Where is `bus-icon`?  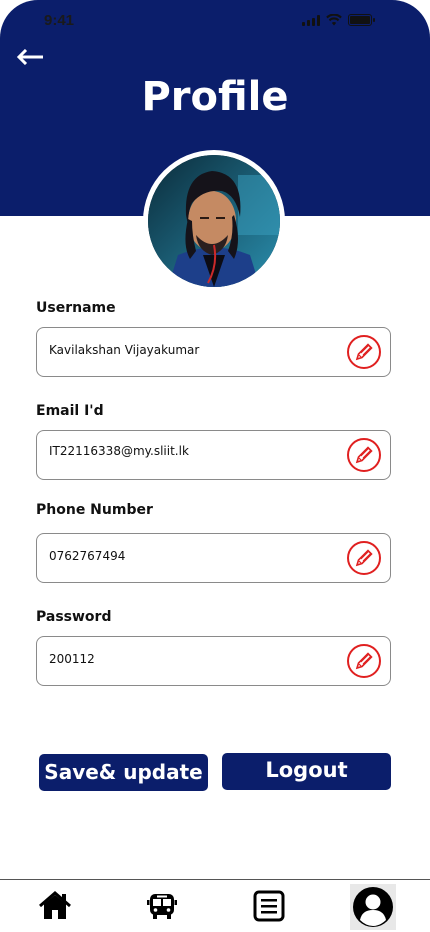
bus-icon is located at coordinates (162, 906).